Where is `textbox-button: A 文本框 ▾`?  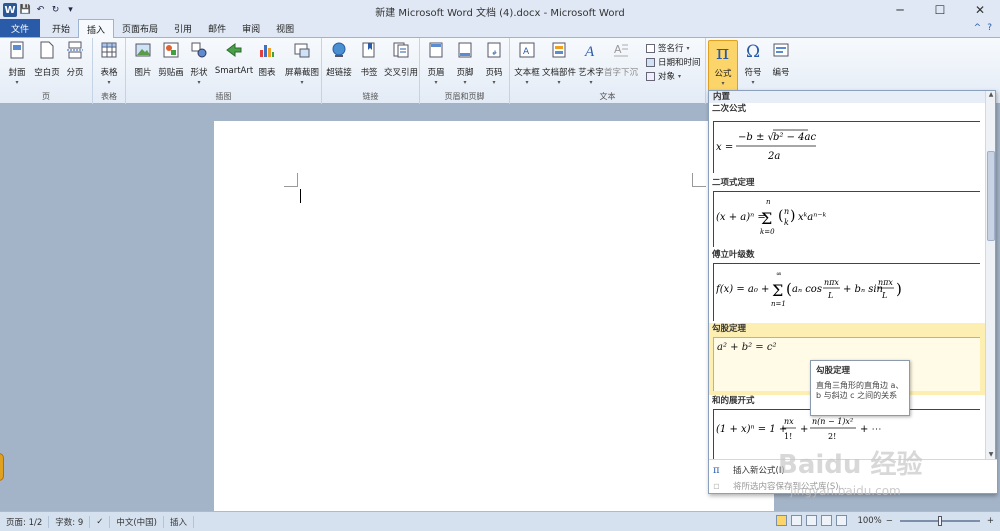 textbox-button: A 文本框 ▾ is located at coordinates (527, 63).